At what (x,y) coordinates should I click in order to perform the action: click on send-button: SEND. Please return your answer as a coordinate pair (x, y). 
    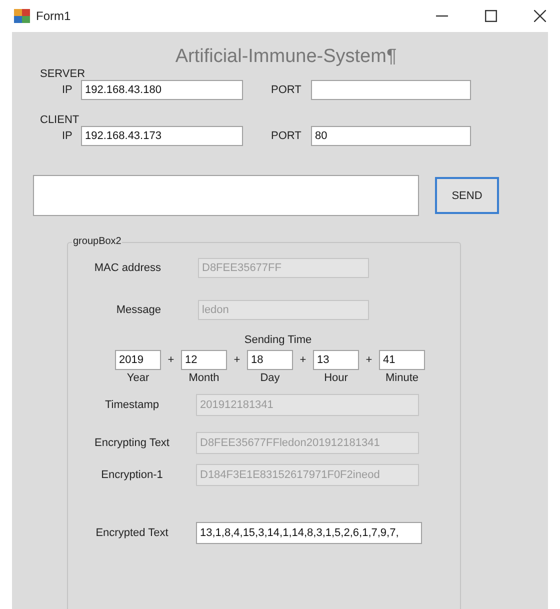
    Looking at the image, I should click on (467, 195).